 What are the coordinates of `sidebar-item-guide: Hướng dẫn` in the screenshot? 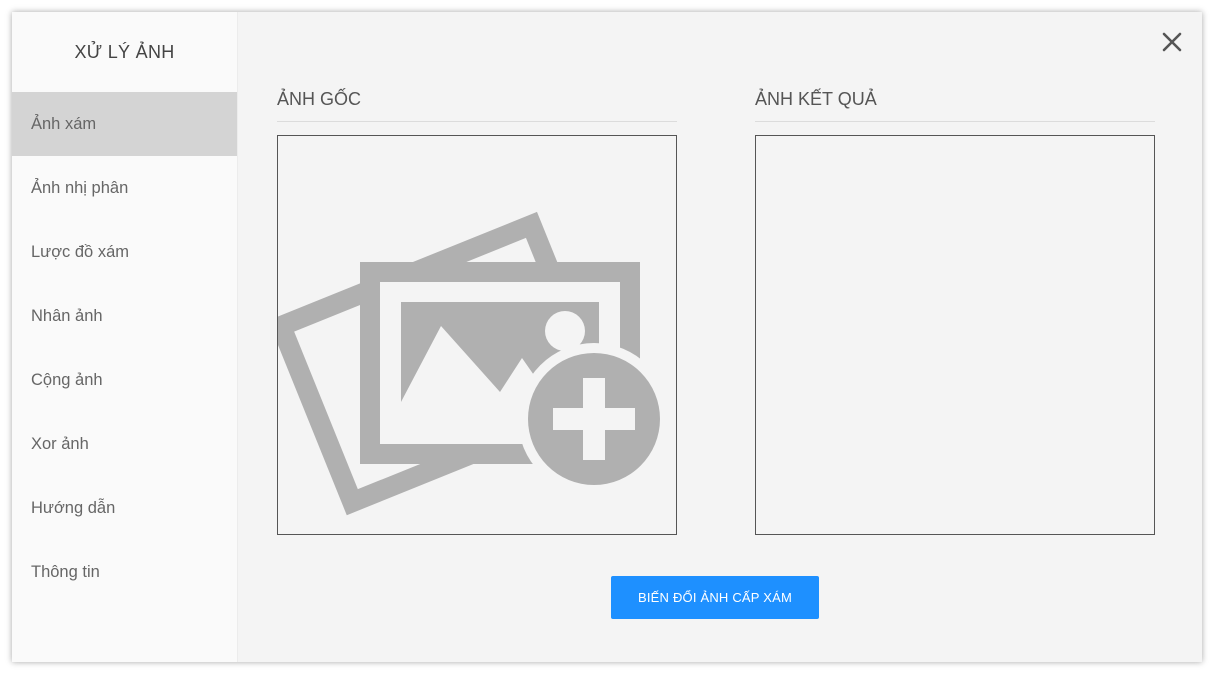 It's located at (124, 508).